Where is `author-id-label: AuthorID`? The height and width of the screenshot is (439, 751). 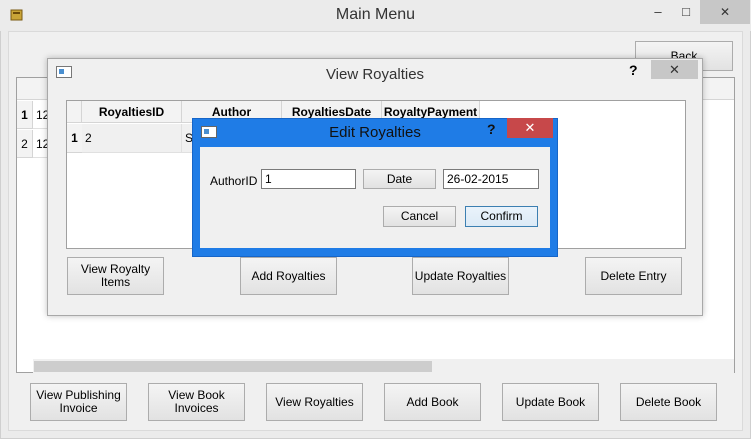
author-id-label: AuthorID is located at coordinates (234, 181).